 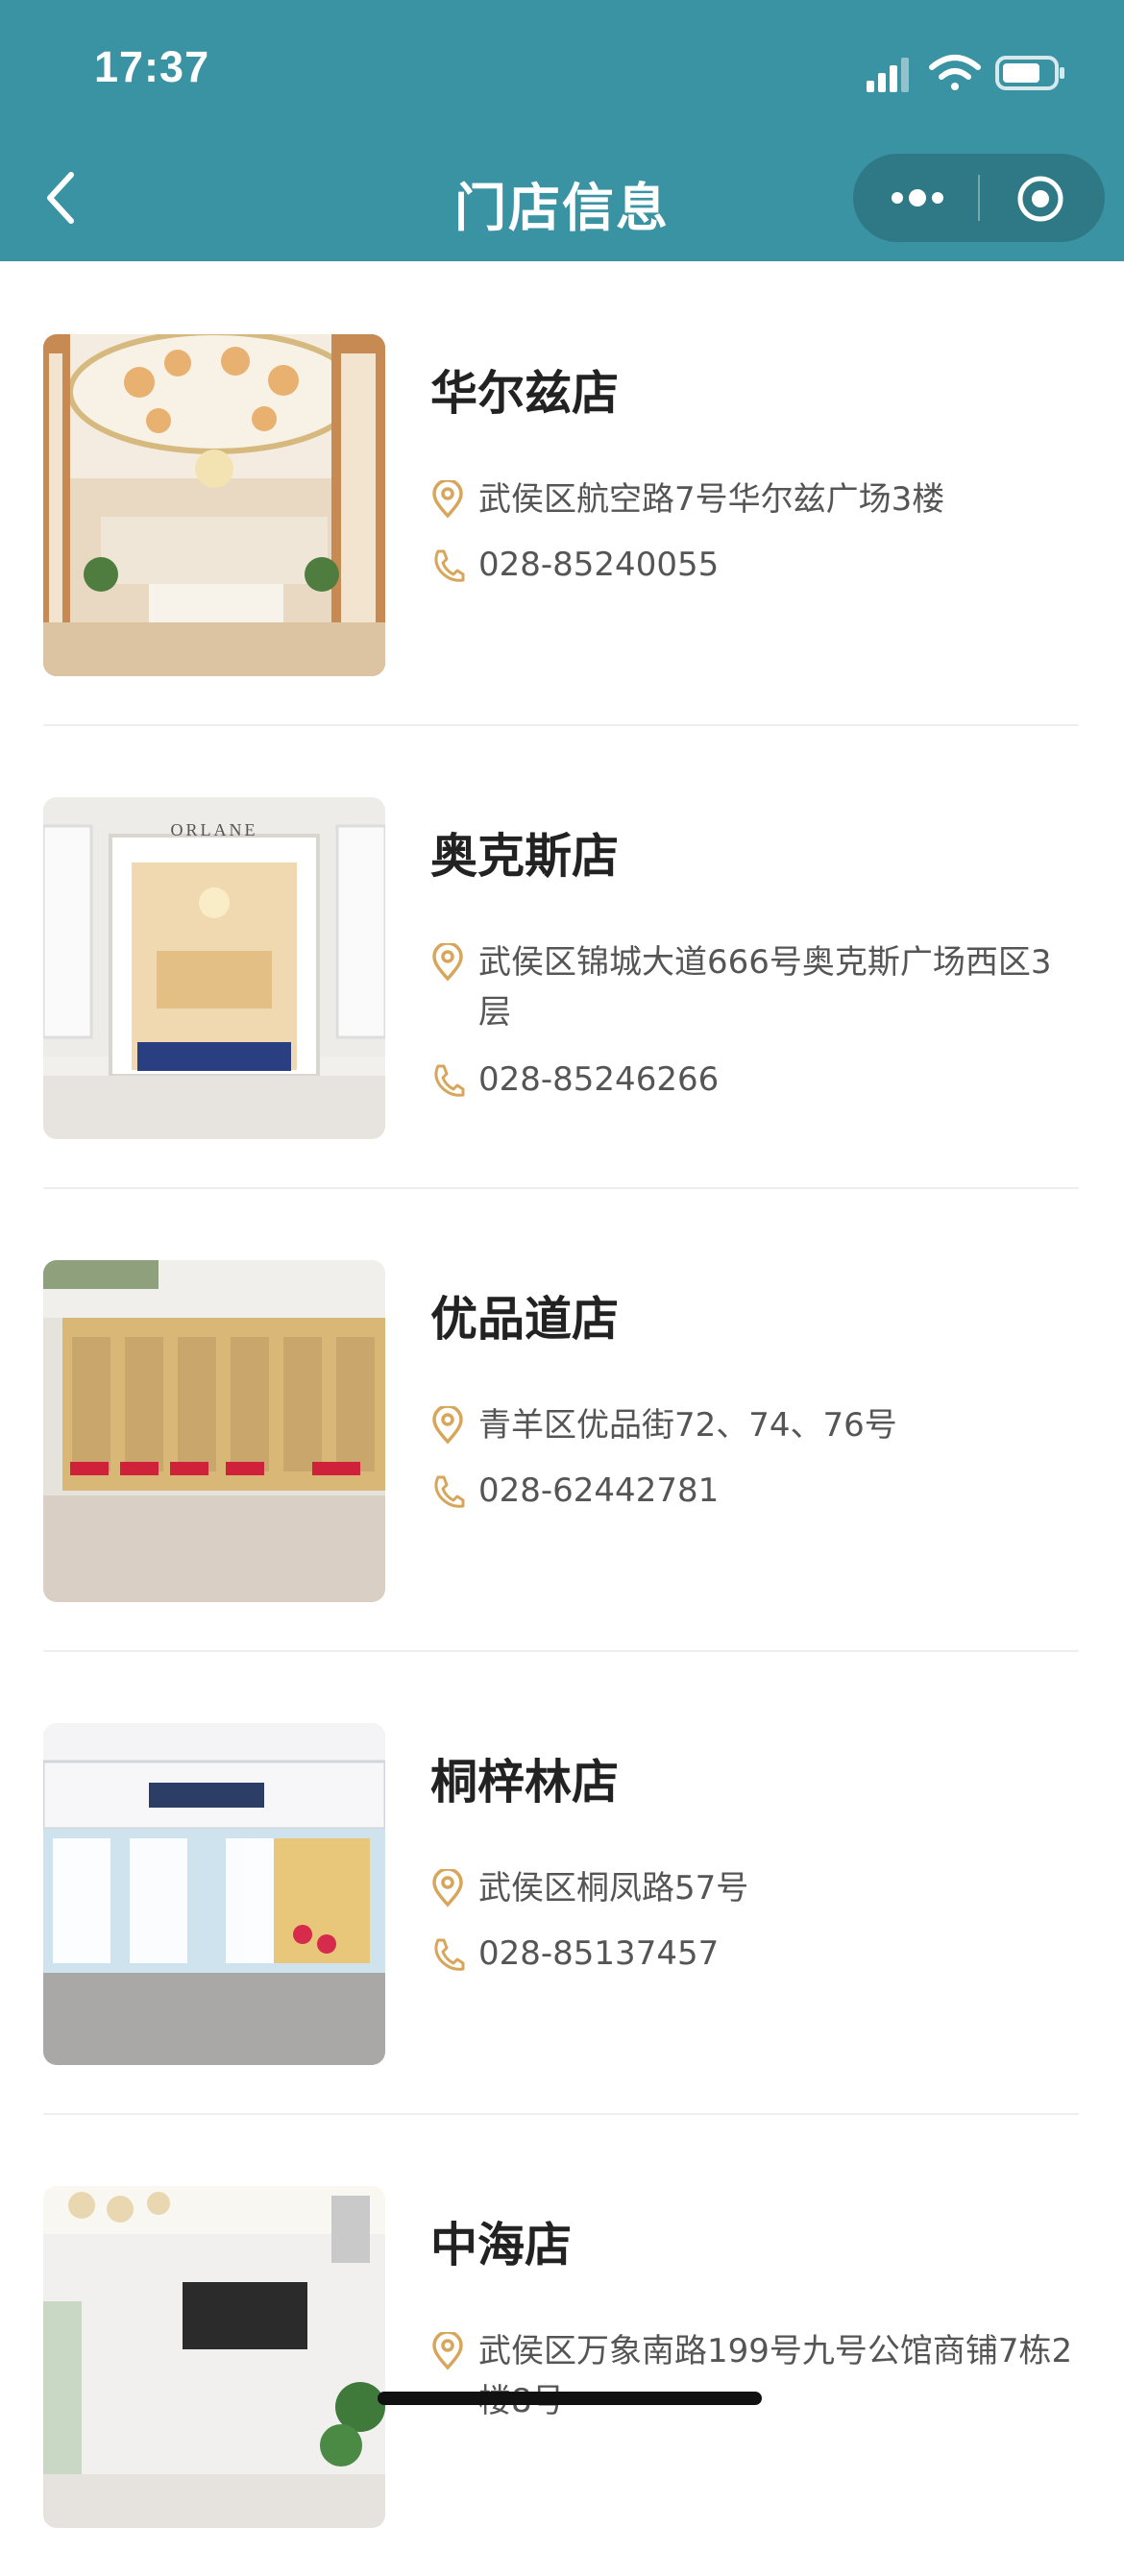 What do you see at coordinates (765, 987) in the screenshot?
I see `store-address: 武侯区锦城大道666号奥克斯广场西区3层` at bounding box center [765, 987].